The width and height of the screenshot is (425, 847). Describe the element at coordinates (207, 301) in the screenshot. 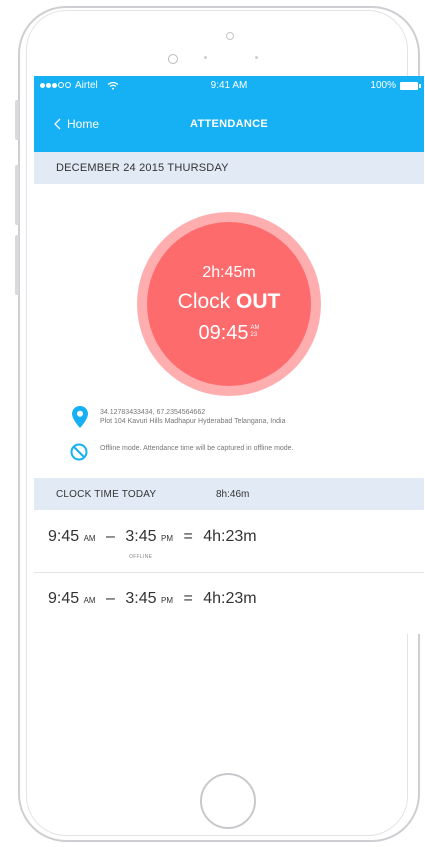

I see `clock-label-prefix: Clock` at that location.